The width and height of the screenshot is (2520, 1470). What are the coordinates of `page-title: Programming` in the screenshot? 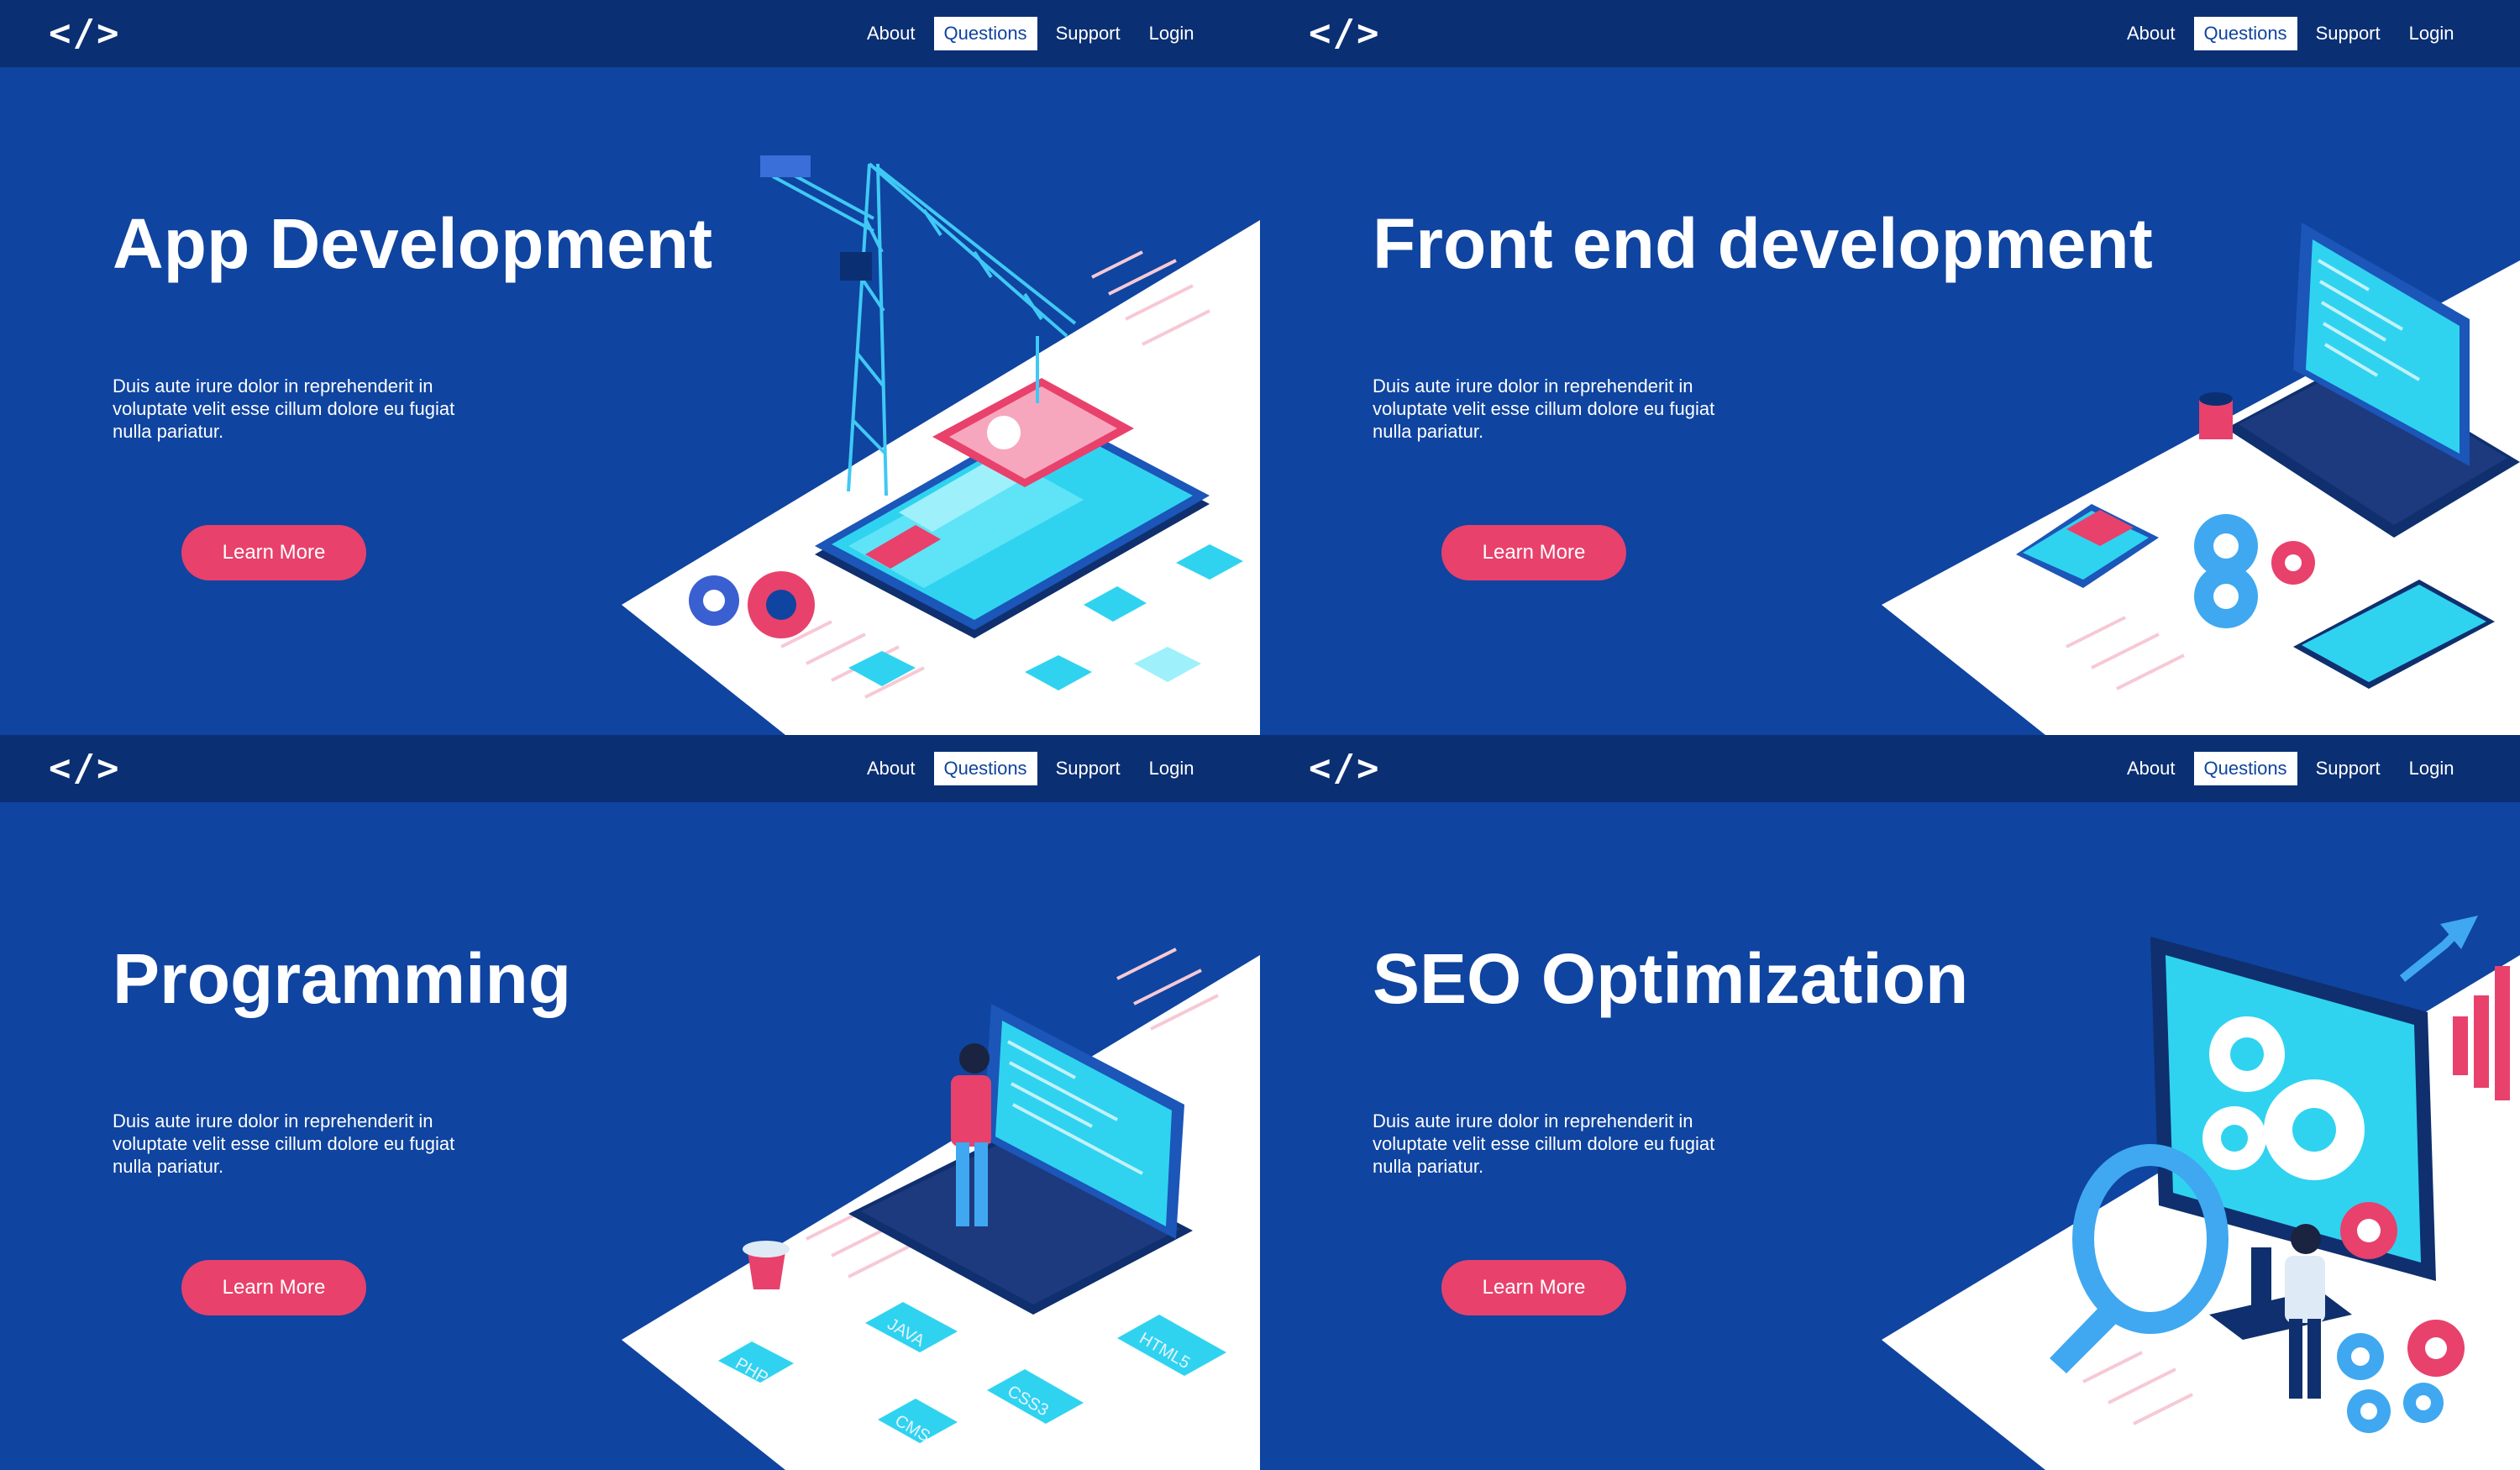 It's located at (342, 978).